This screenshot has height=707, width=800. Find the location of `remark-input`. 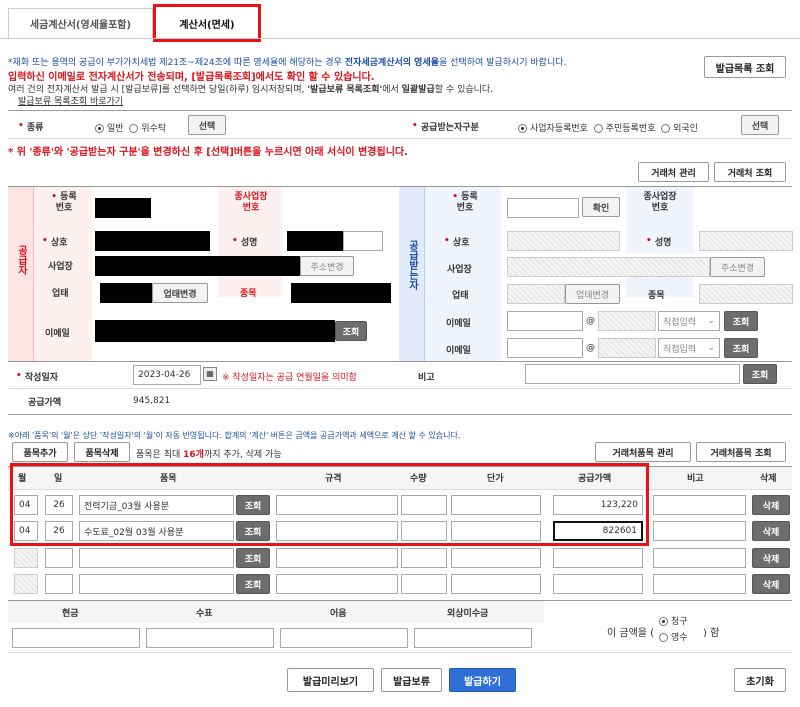

remark-input is located at coordinates (632, 374).